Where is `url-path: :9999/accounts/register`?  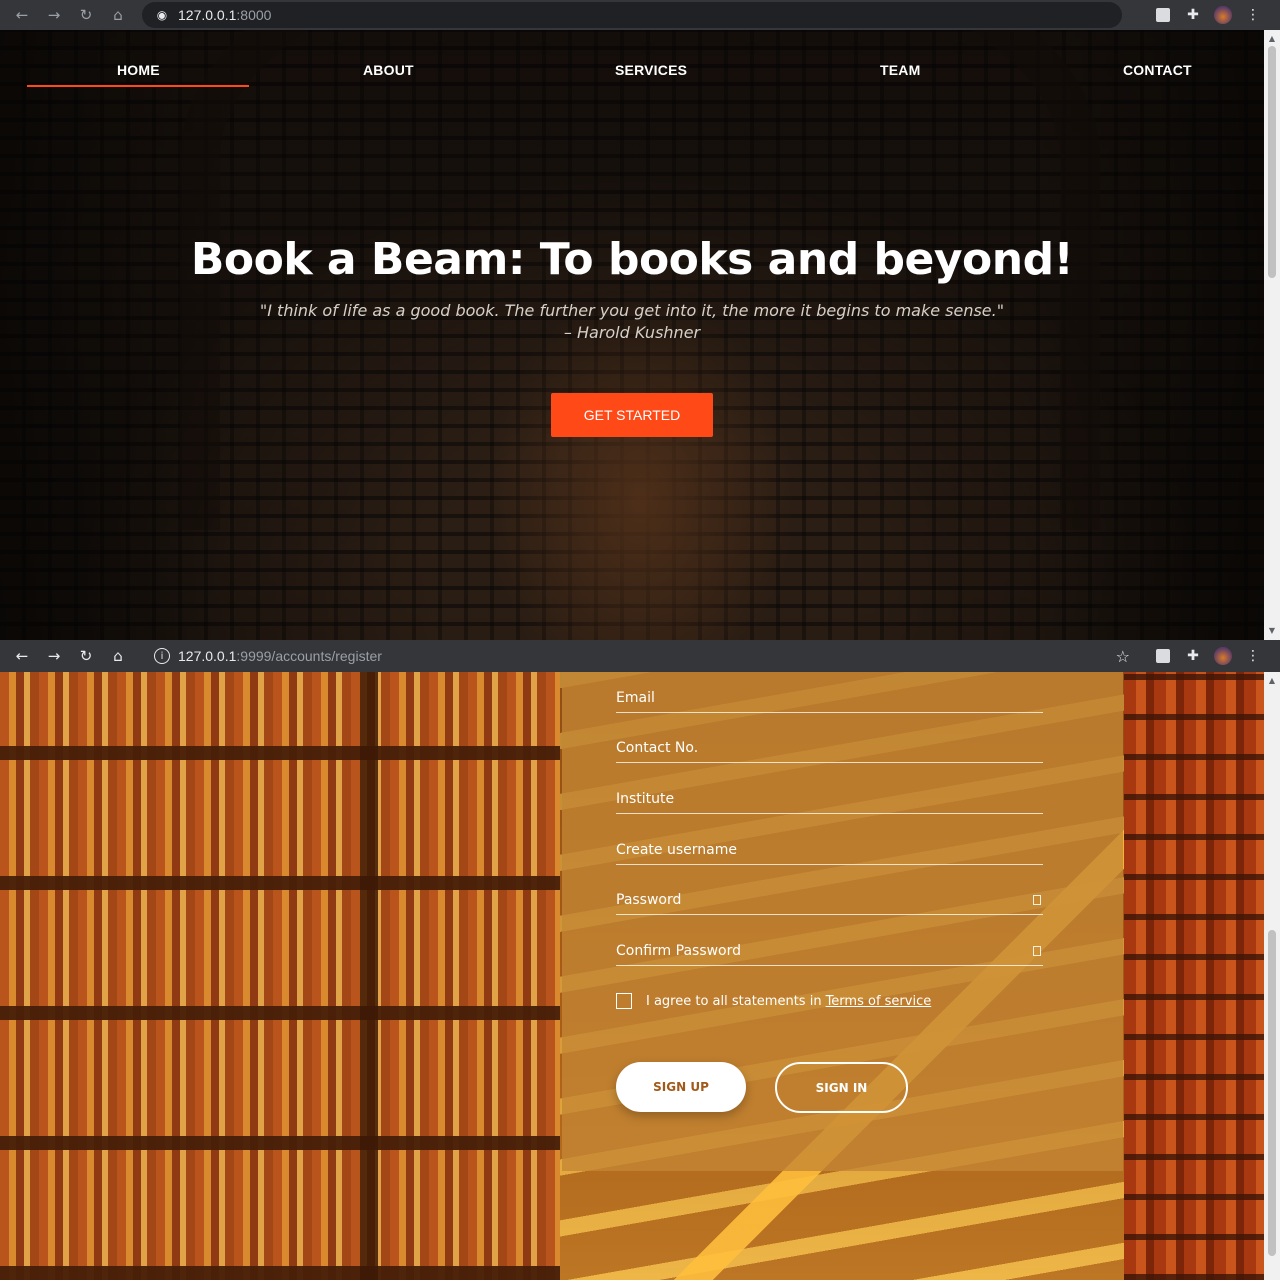
url-path: :9999/accounts/register is located at coordinates (309, 656).